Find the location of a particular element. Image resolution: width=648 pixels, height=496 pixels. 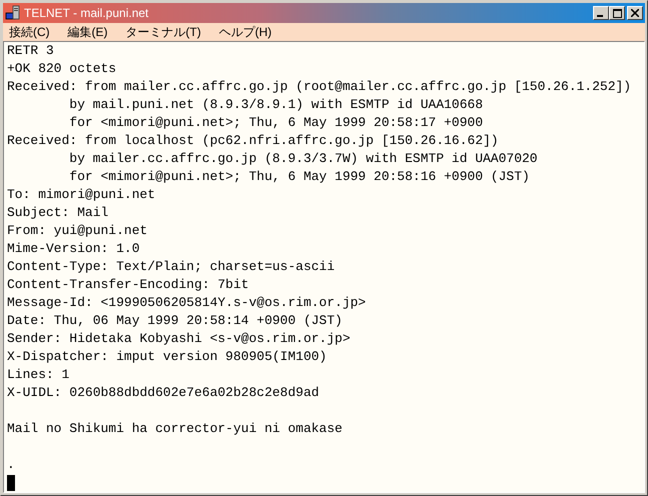

computer-icon is located at coordinates (13, 13).